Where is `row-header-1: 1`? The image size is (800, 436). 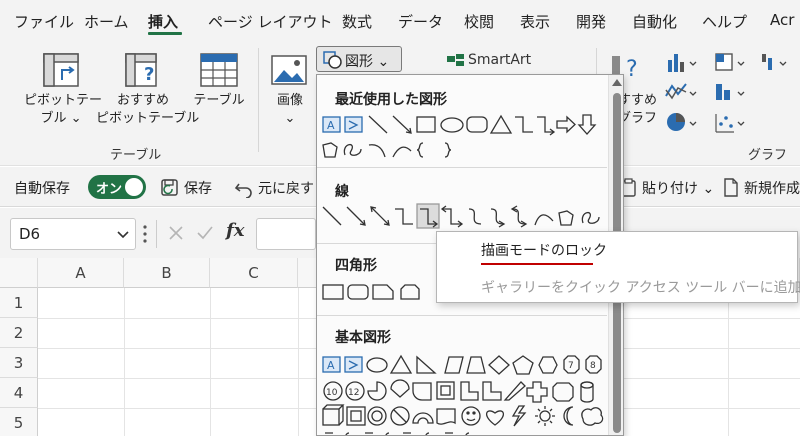 row-header-1: 1 is located at coordinates (19, 303).